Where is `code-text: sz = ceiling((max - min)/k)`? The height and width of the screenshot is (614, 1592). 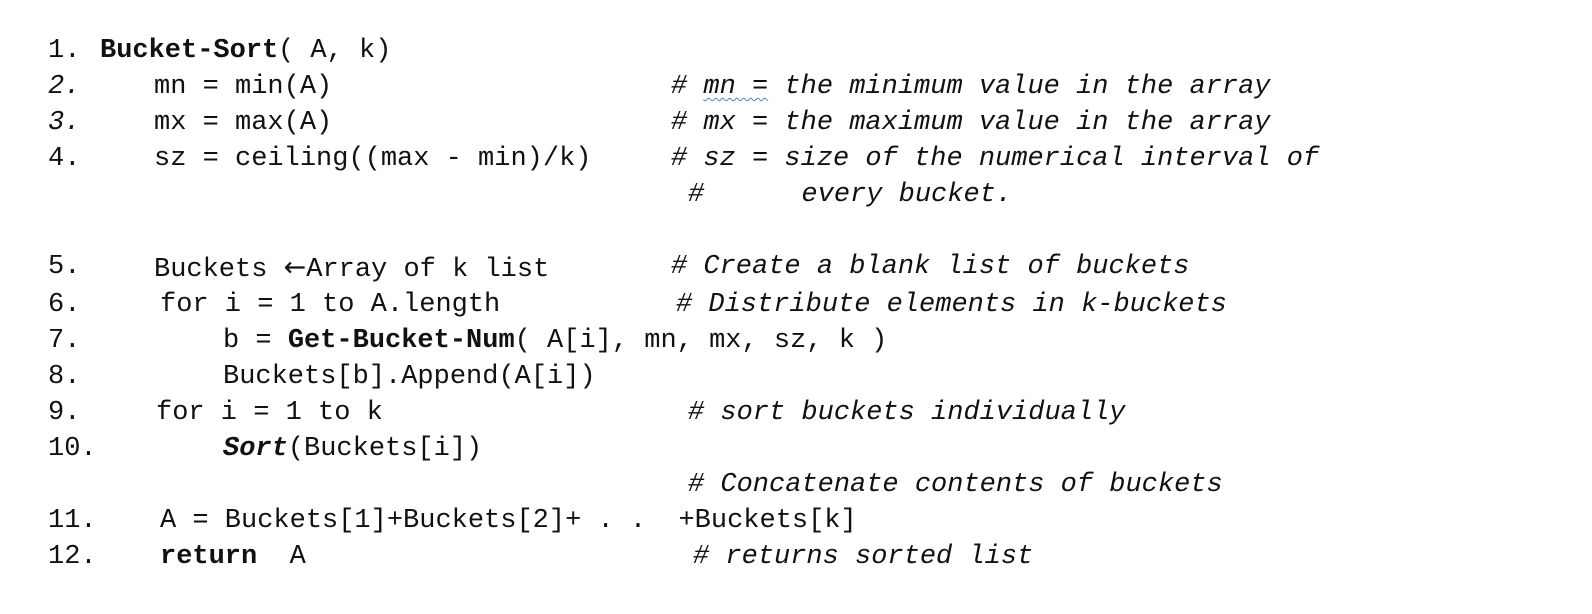
code-text: sz = ceiling((max - min)/k) is located at coordinates (373, 159).